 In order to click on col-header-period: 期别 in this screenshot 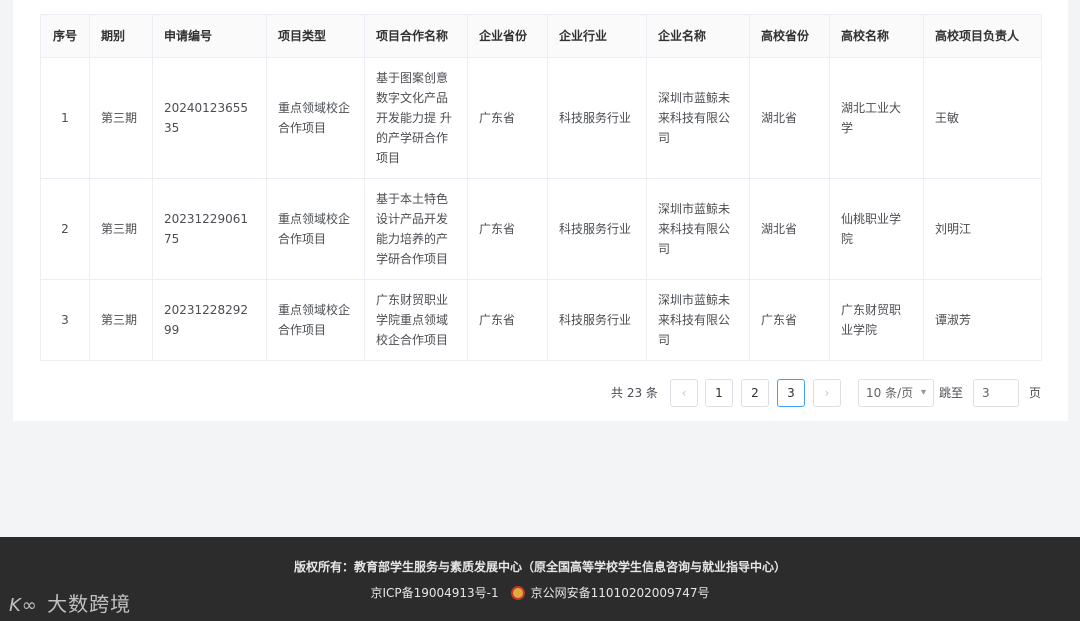, I will do `click(121, 36)`.